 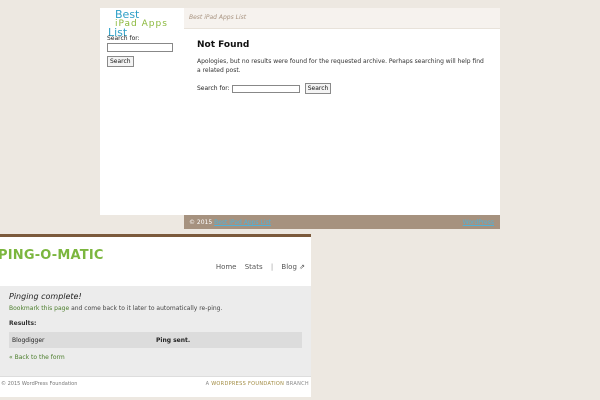 I want to click on footer-wordpress-link: WordPress, so click(x=478, y=222).